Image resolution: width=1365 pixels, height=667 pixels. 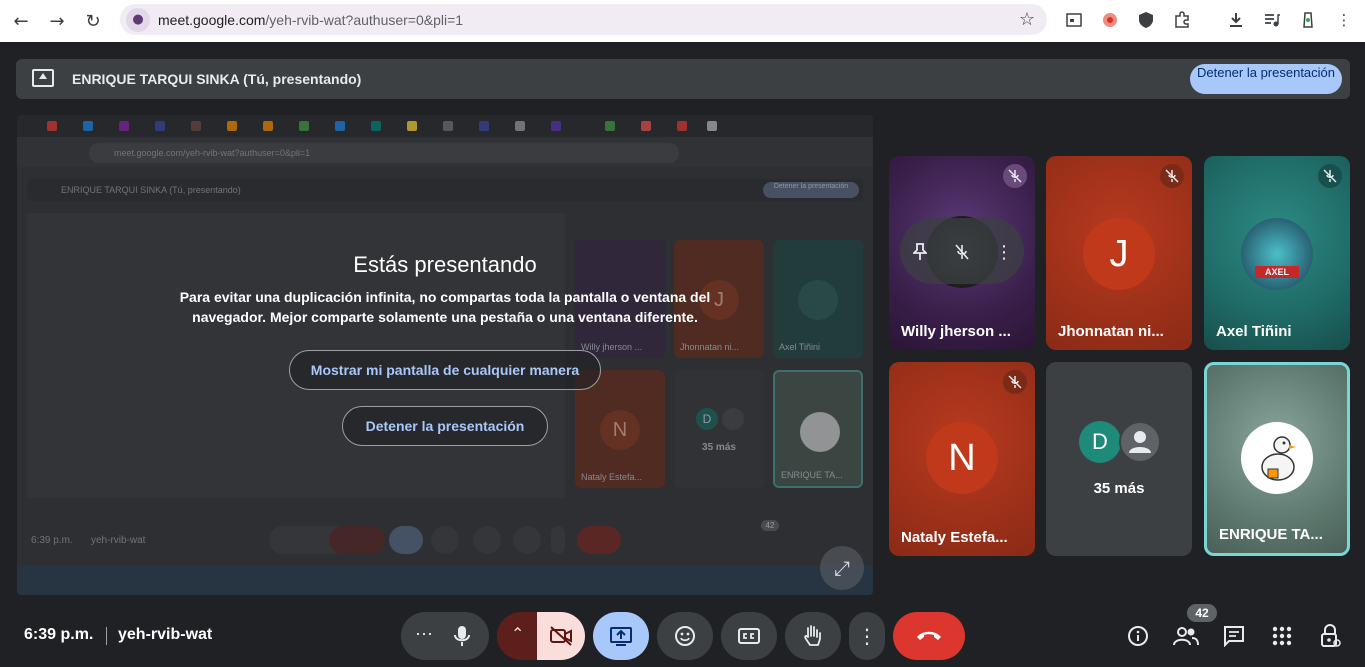 I want to click on captions-icon, so click(x=749, y=636).